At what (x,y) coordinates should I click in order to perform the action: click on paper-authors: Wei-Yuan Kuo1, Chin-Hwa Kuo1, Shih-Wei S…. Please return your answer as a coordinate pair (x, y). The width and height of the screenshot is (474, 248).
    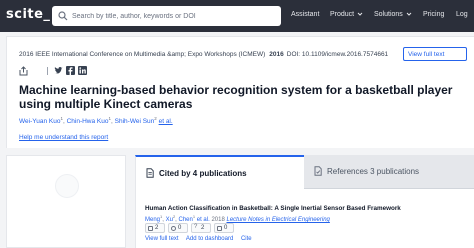
    Looking at the image, I should click on (96, 121).